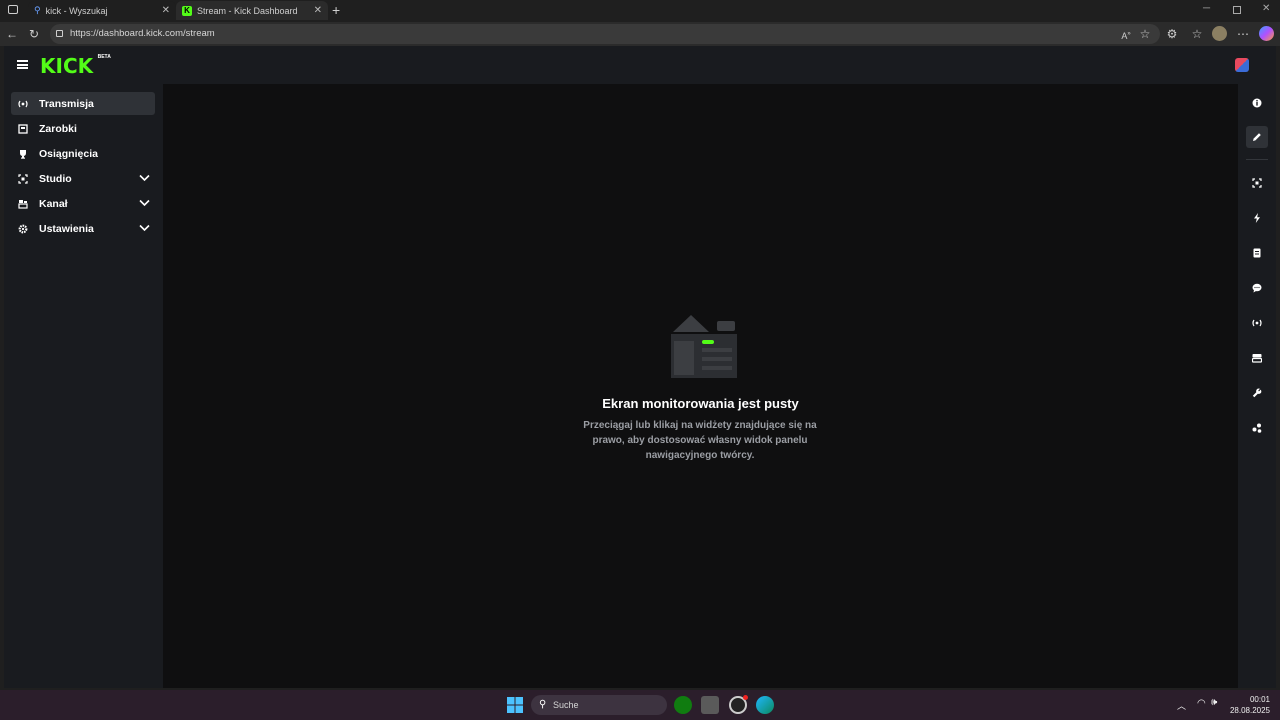 This screenshot has width=1280, height=720. I want to click on pencil-icon, so click(1257, 137).